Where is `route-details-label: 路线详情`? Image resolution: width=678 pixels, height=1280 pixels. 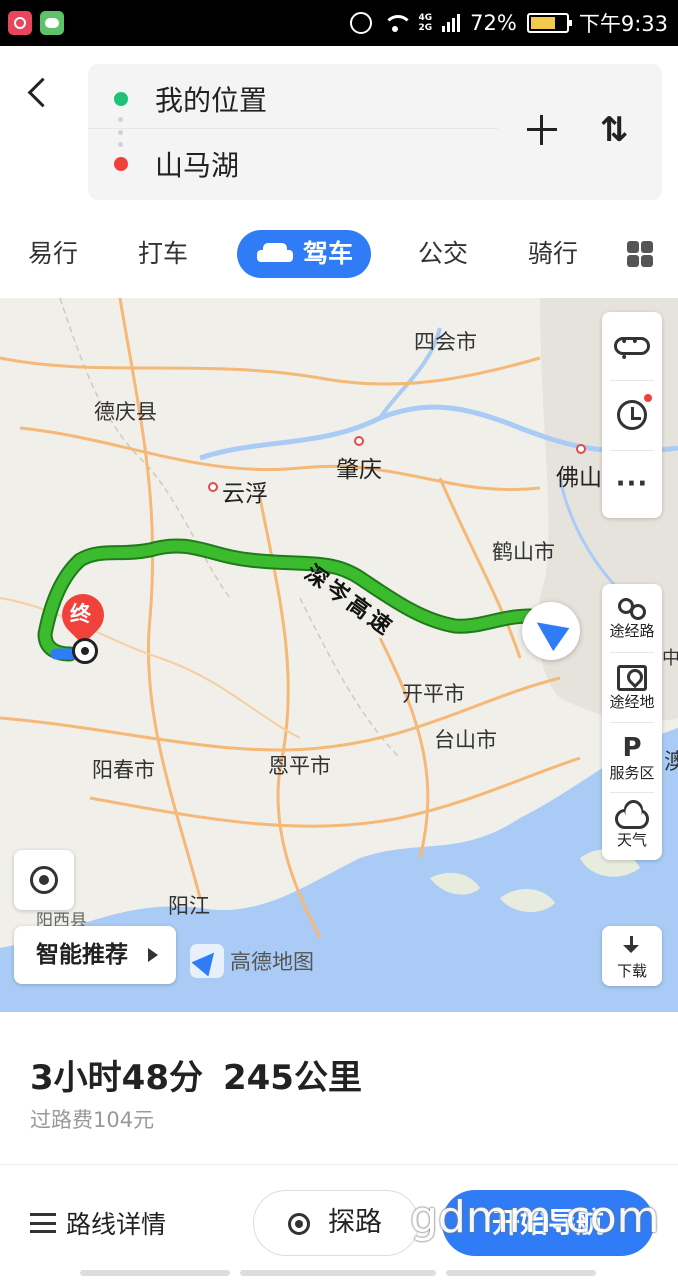 route-details-label: 路线详情 is located at coordinates (116, 1224).